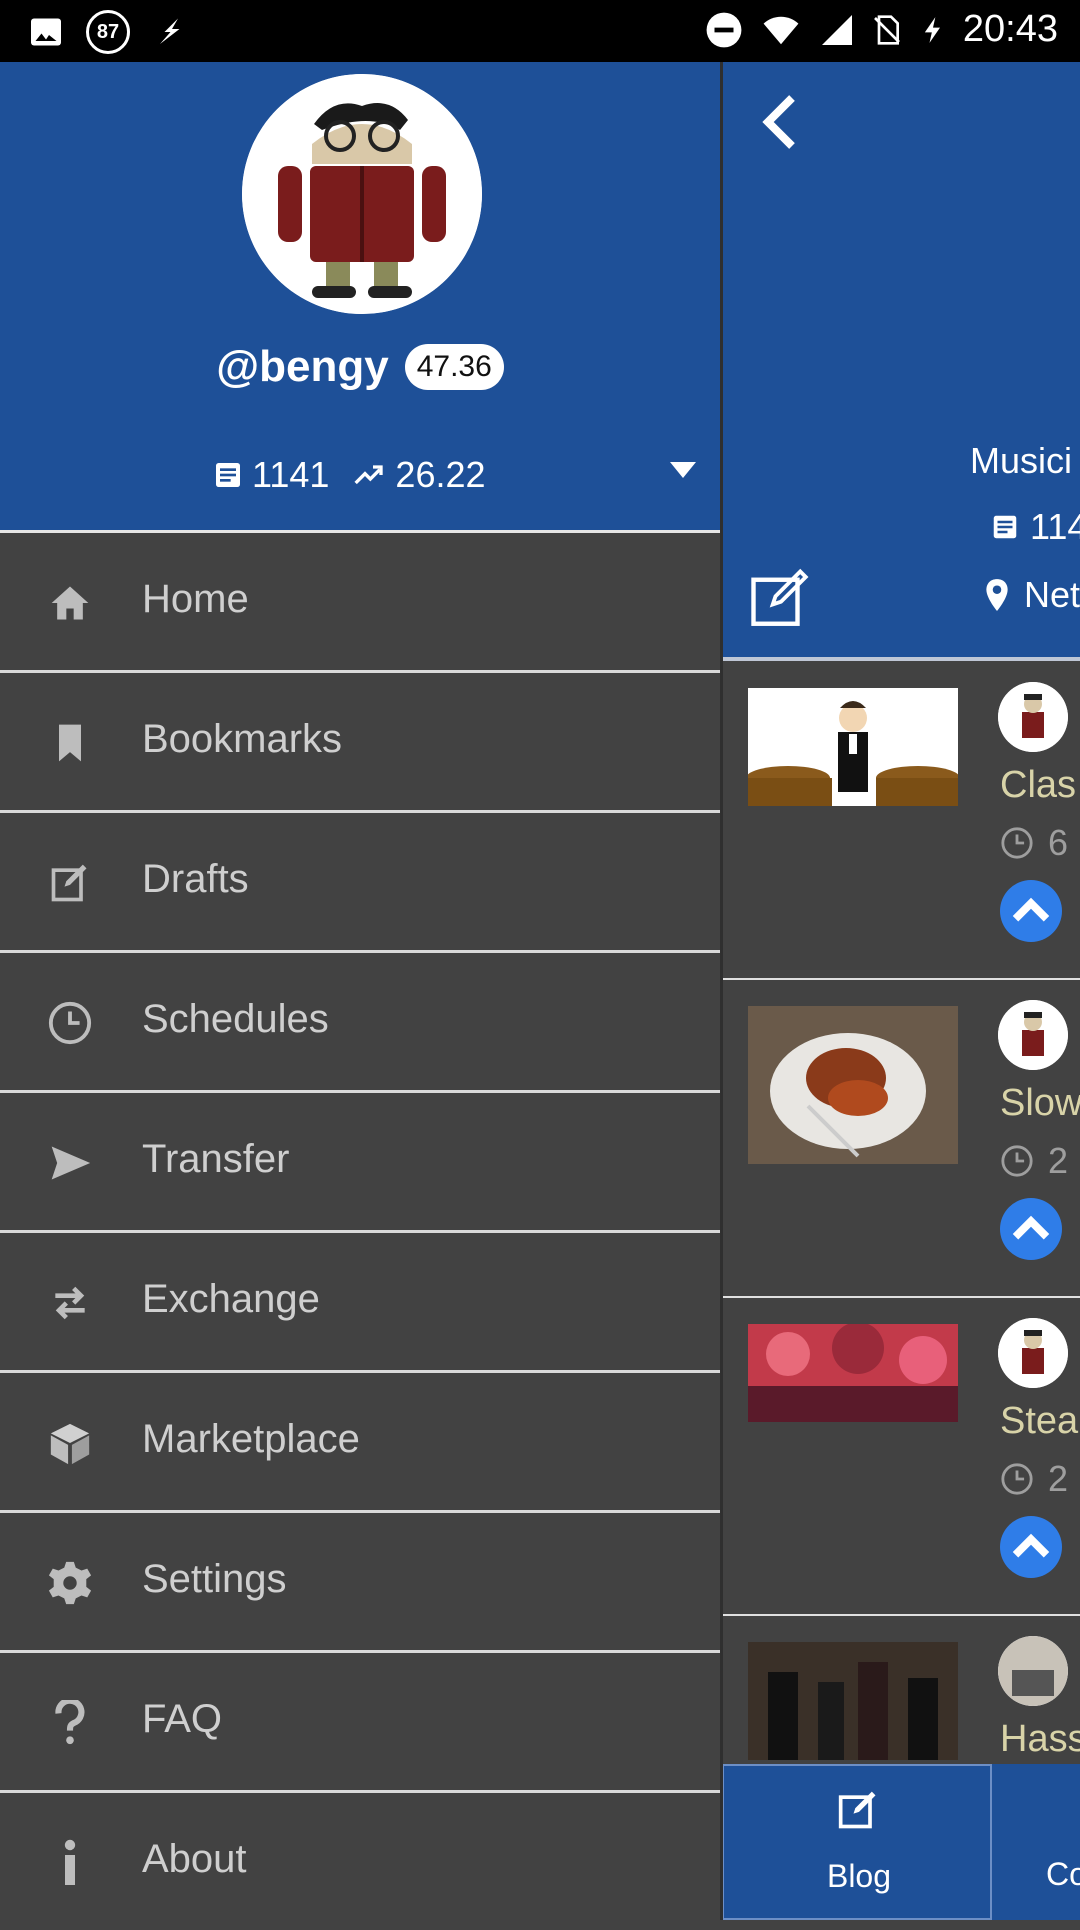 The image size is (1080, 1930). I want to click on menu-item-label: Marketplace, so click(251, 1439).